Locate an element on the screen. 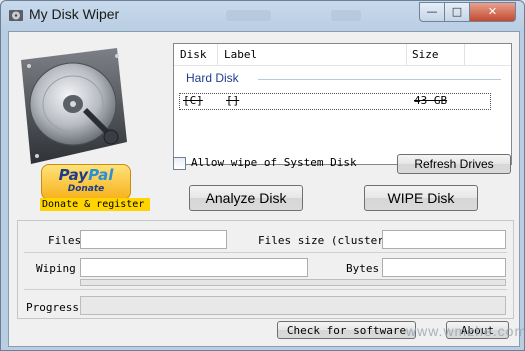 This screenshot has width=525, height=351. label-cell: [] is located at coordinates (233, 100).